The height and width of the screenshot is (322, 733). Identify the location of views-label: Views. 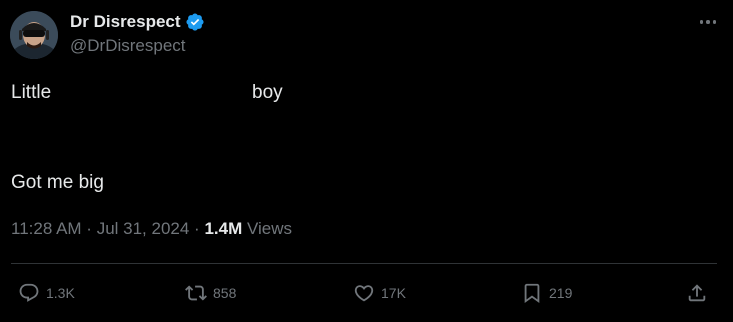
(267, 228).